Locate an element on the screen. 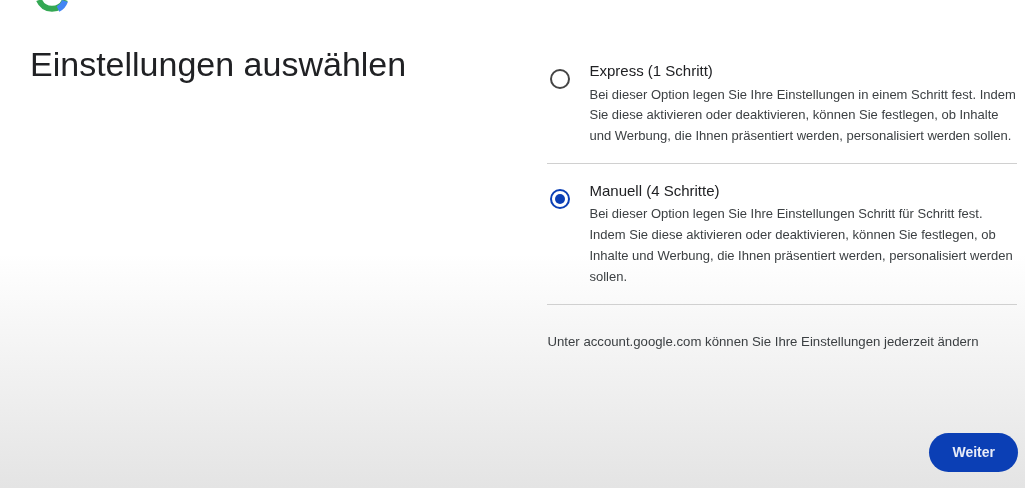  option-description: Bei dieser Option legen Sie Ihre Einstellungen in einem Schritt fest. Indem Sie diese aktivieren oder deaktivieren, können Sie festlegen, ob Inhalte und Werbung, die Ihnen präsentiert werden, personalisiert werden sollen. is located at coordinates (803, 115).